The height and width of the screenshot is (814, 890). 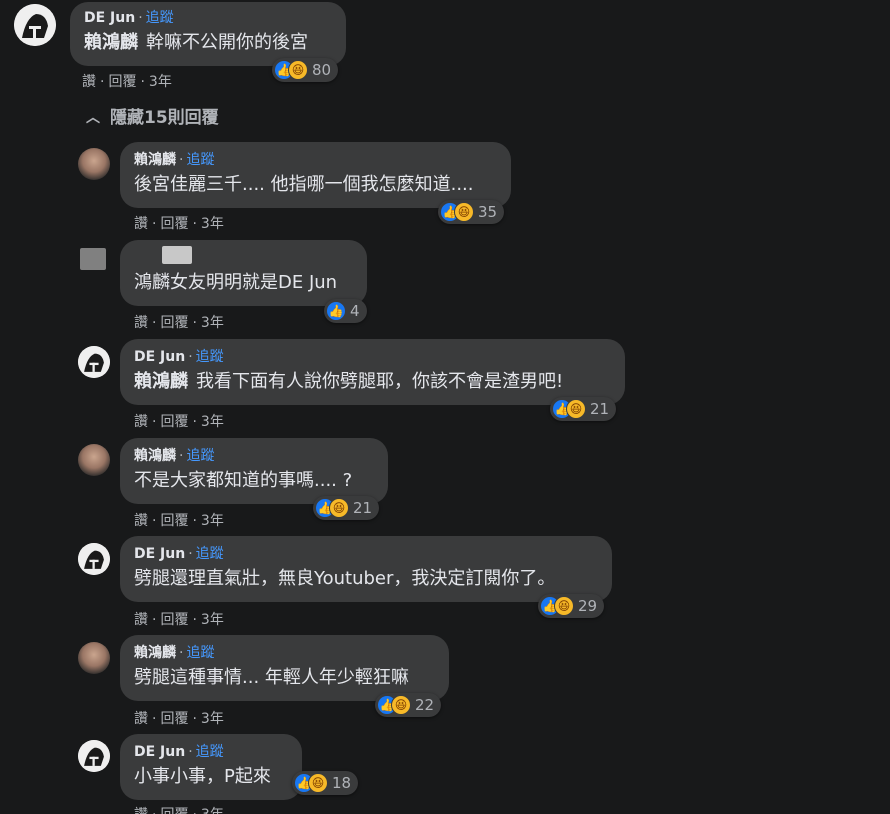 I want to click on comment-actions: 讚 · 回覆 · 3年, so click(x=127, y=81).